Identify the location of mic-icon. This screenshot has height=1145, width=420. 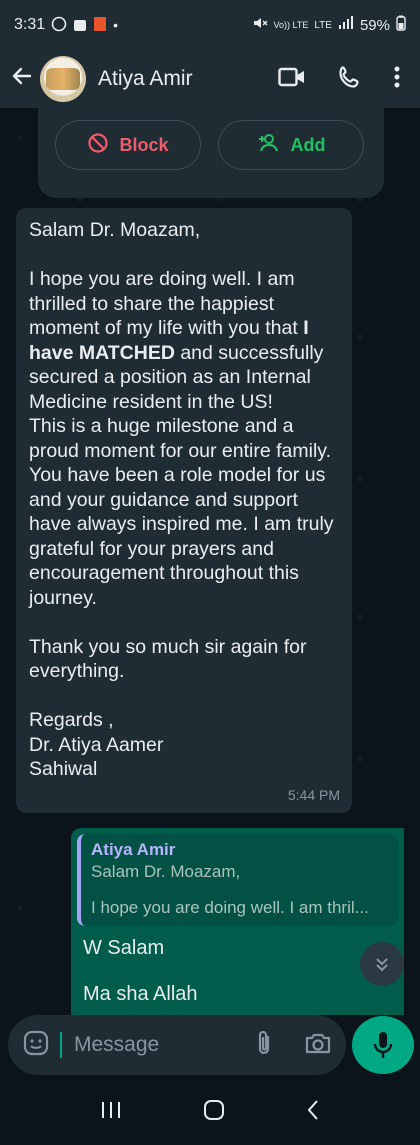
(383, 1045).